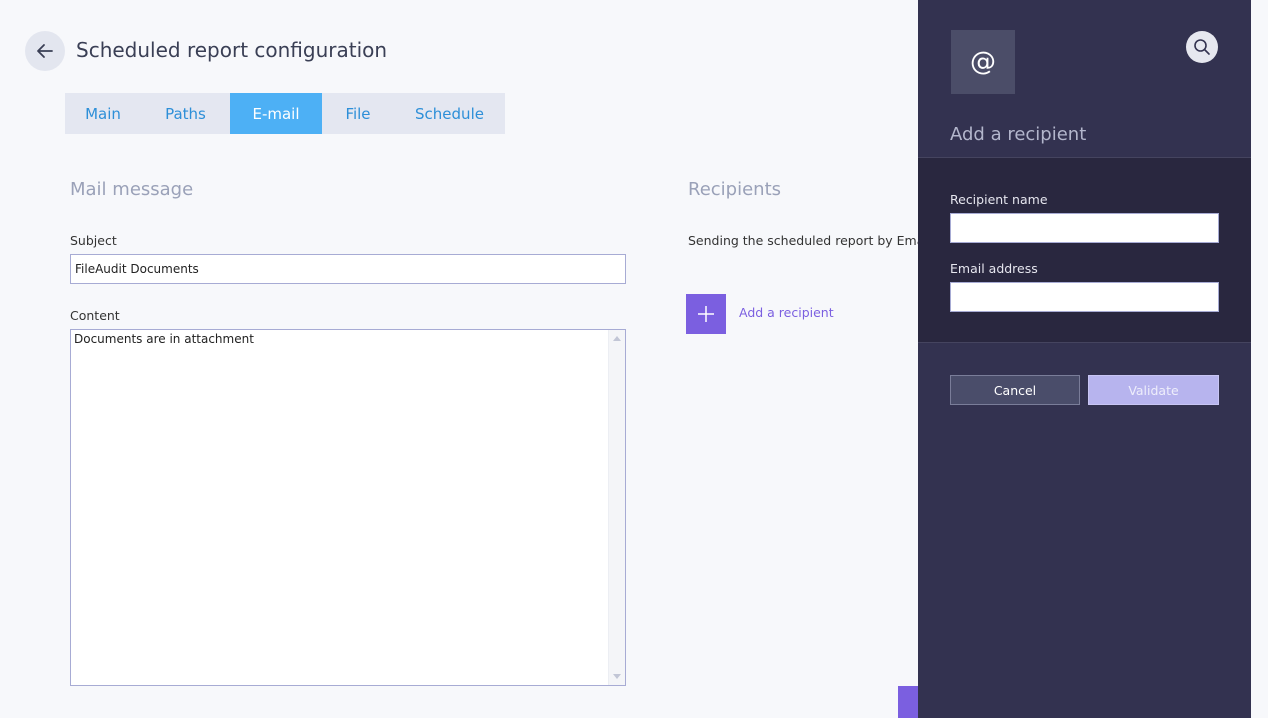  What do you see at coordinates (358, 113) in the screenshot?
I see `tab-file: File` at bounding box center [358, 113].